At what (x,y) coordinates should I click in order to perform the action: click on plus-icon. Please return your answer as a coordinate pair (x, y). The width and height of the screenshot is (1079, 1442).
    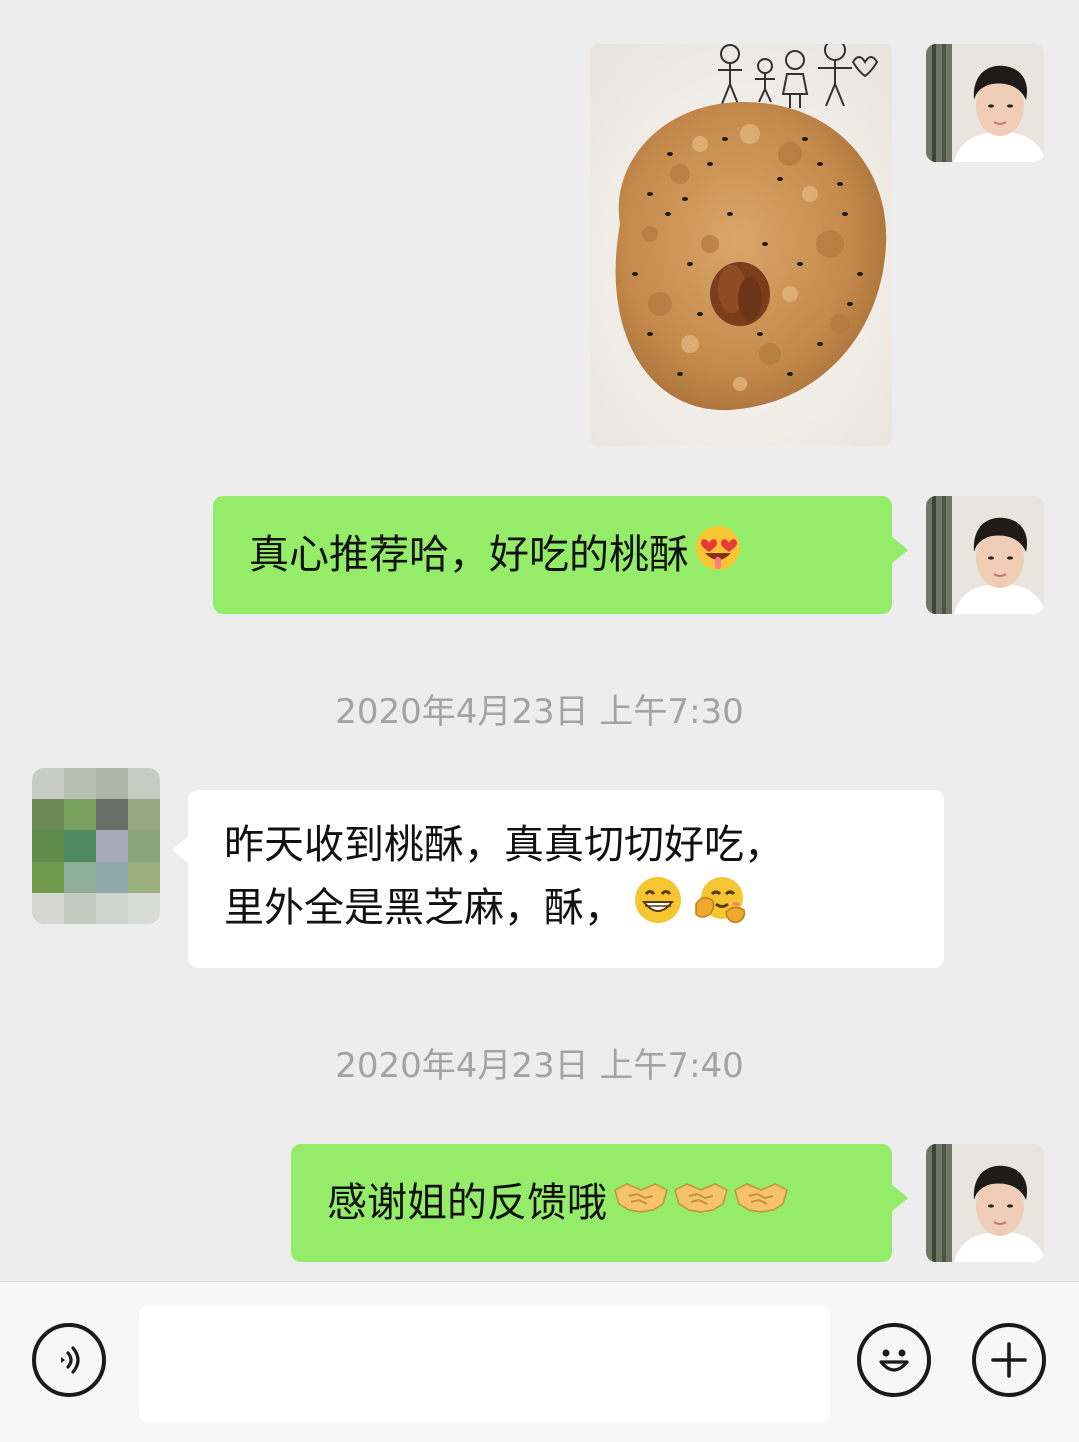
    Looking at the image, I should click on (1009, 1360).